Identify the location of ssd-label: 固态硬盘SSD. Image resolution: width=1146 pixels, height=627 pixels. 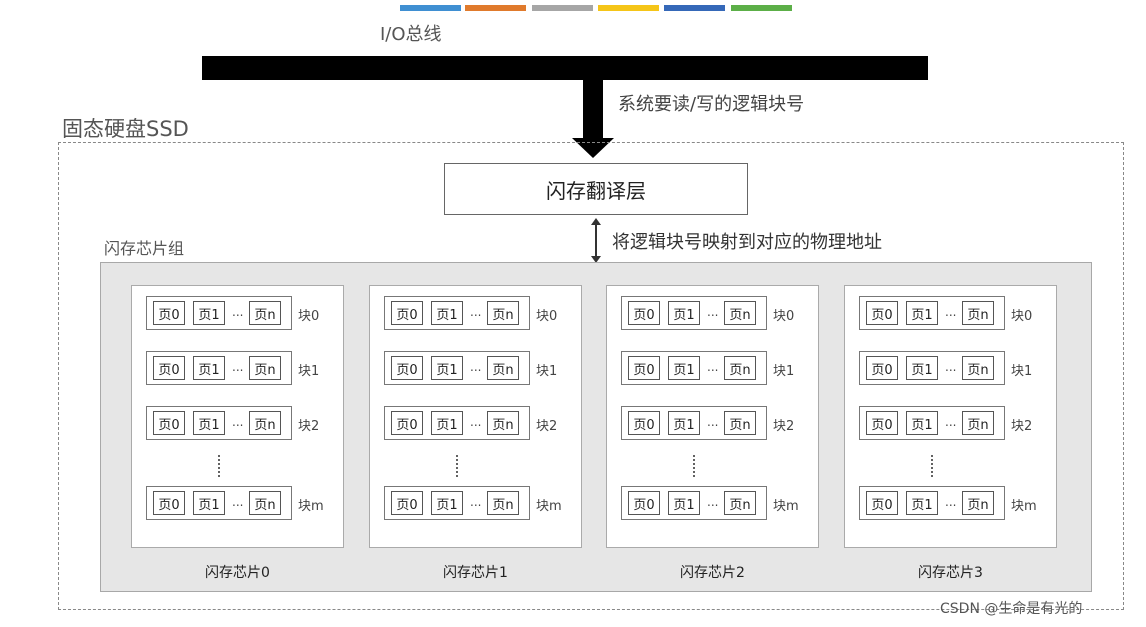
(125, 129).